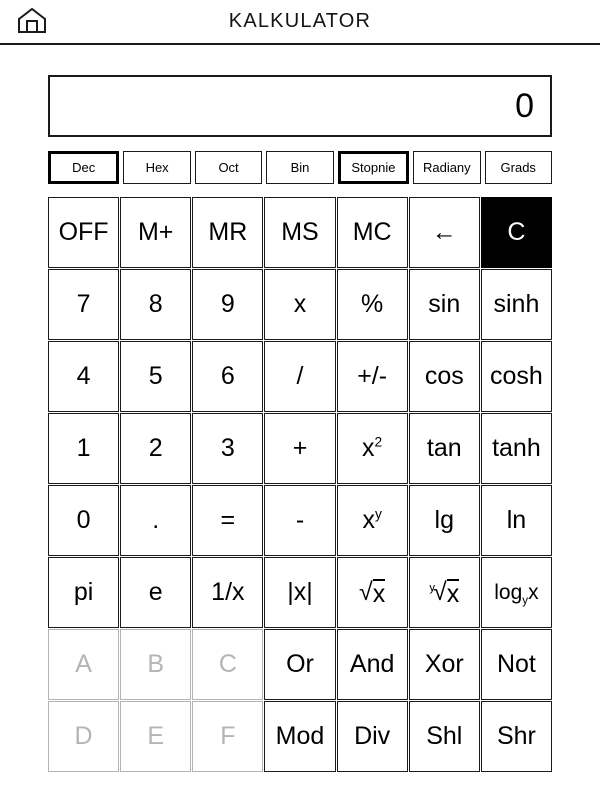 This screenshot has width=600, height=800. Describe the element at coordinates (84, 376) in the screenshot. I see `key-digit-4: 4` at that location.